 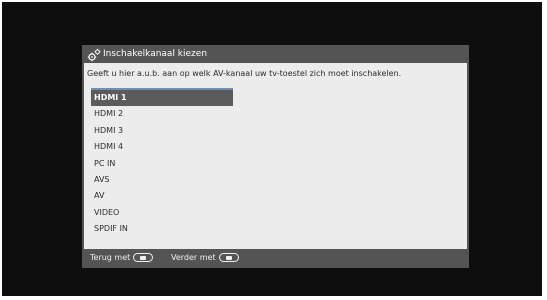 I want to click on channel-item-hdmi-2: HDMI 2, so click(x=162, y=114).